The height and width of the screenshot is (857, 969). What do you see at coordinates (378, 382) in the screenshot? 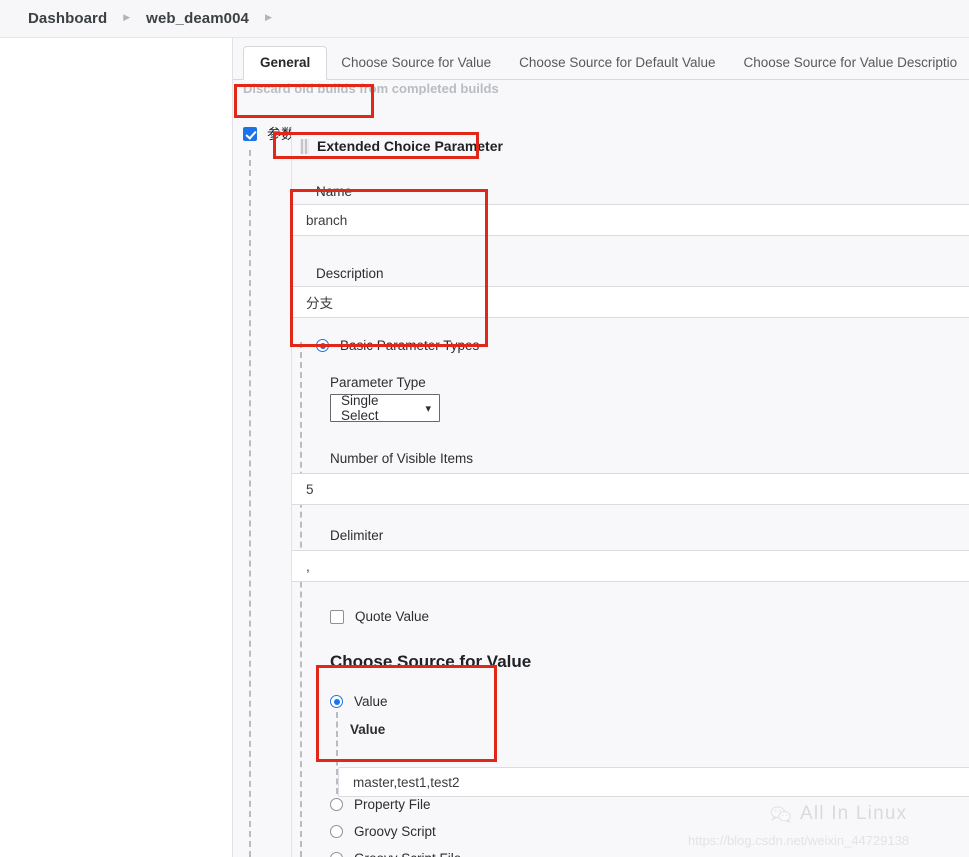
I see `parameter-type-label: Parameter Type` at bounding box center [378, 382].